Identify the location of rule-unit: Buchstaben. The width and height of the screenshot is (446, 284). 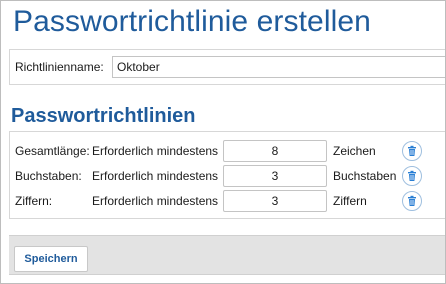
(365, 176).